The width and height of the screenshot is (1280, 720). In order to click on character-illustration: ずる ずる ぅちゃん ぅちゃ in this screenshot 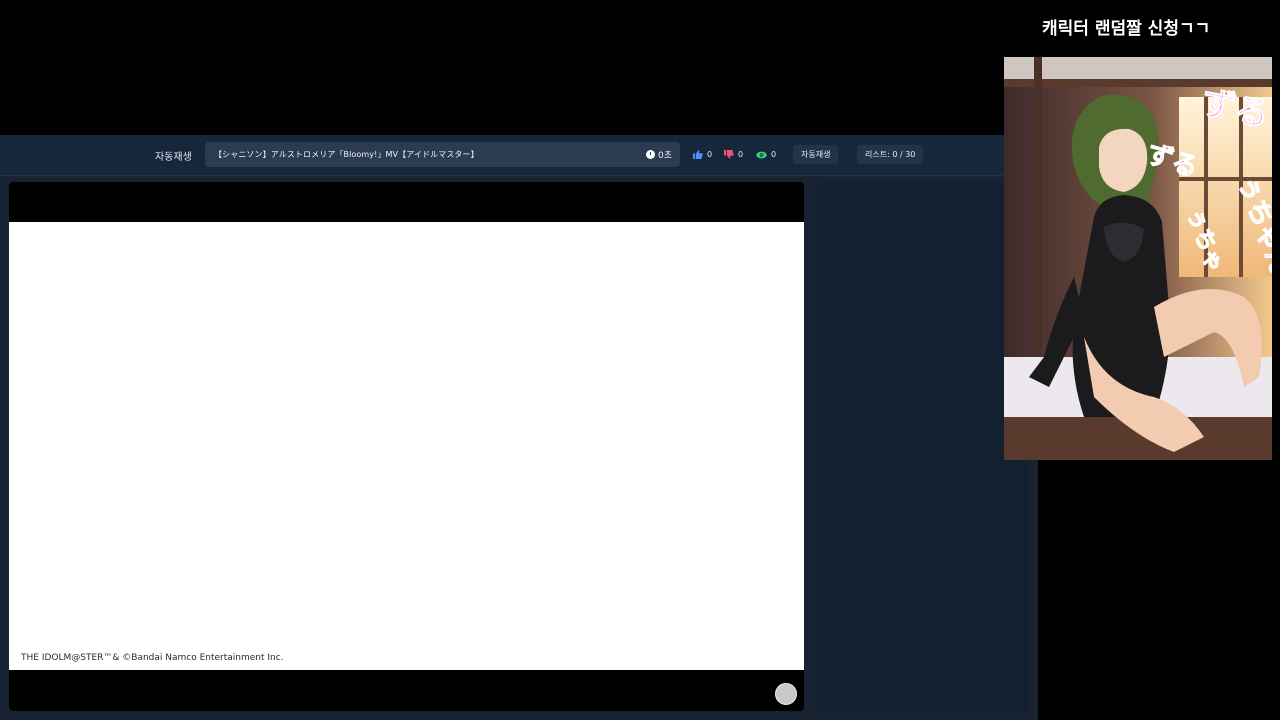, I will do `click(1138, 258)`.